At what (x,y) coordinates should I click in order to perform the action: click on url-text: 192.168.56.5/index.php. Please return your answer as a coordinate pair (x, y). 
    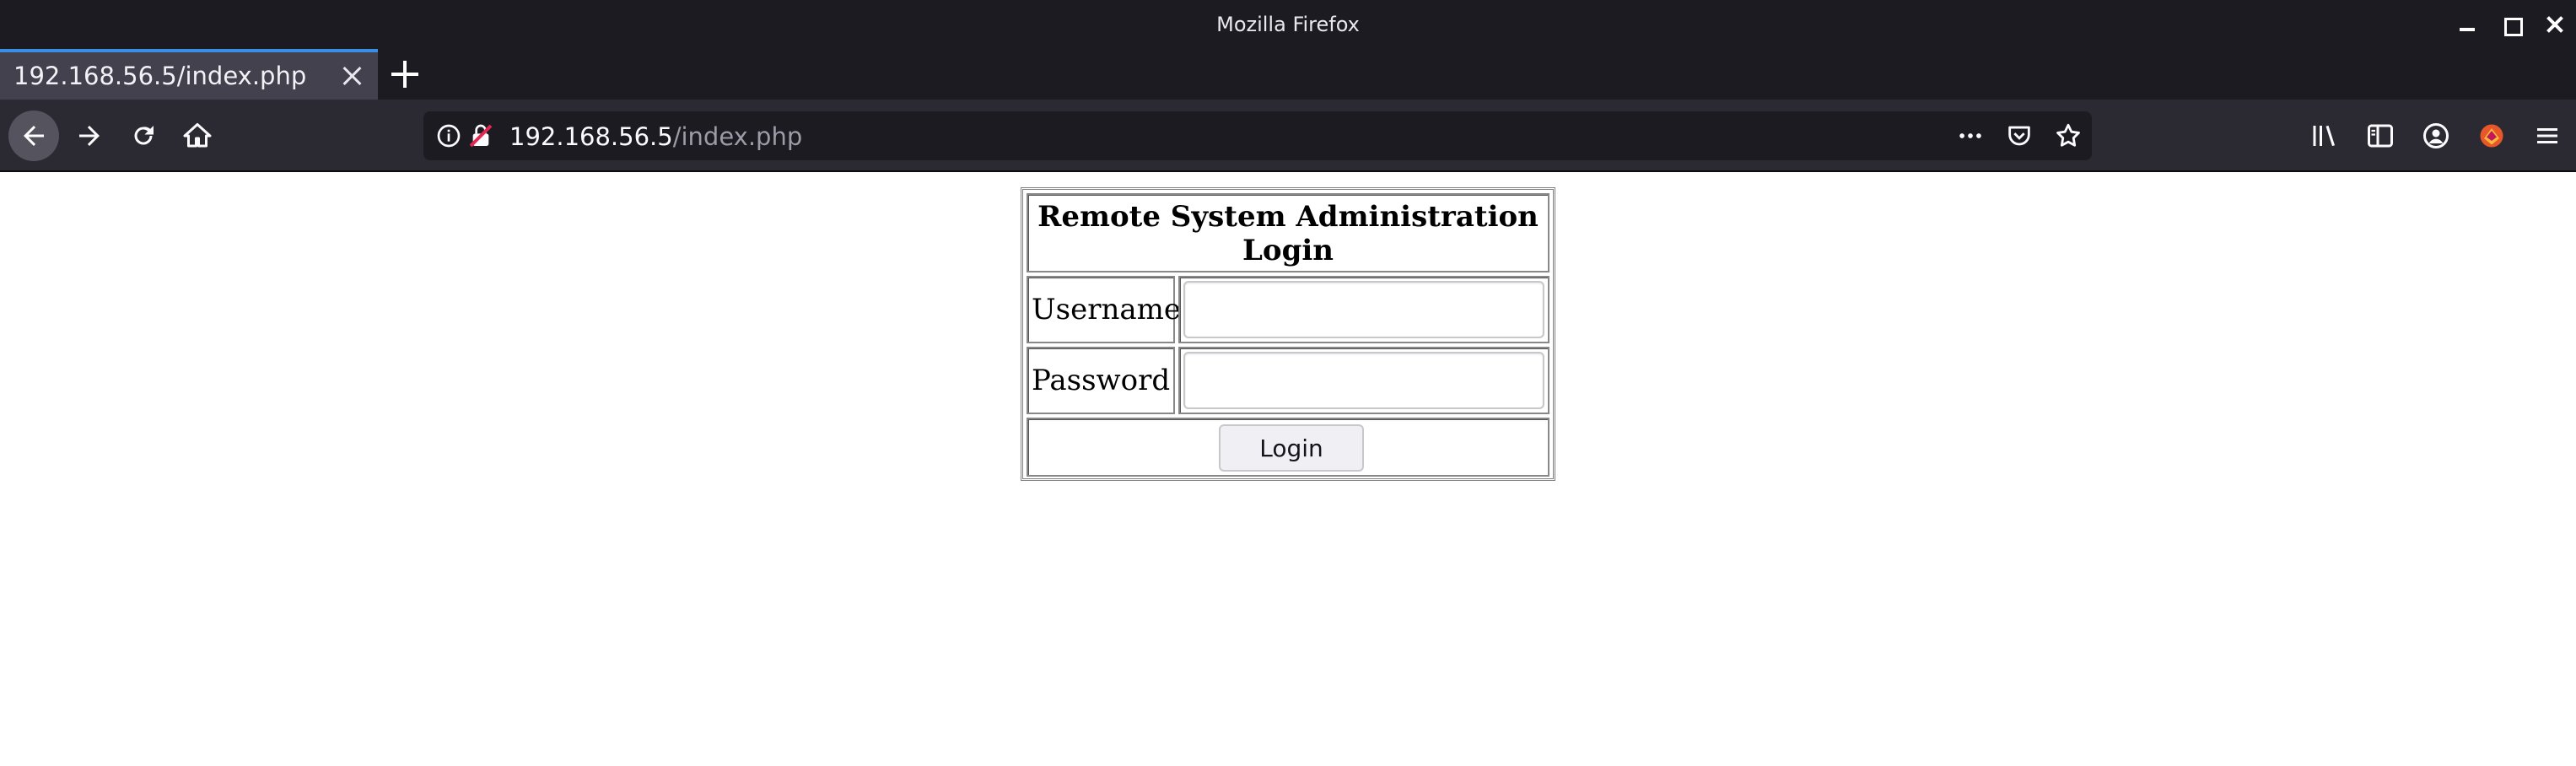
    Looking at the image, I should click on (655, 136).